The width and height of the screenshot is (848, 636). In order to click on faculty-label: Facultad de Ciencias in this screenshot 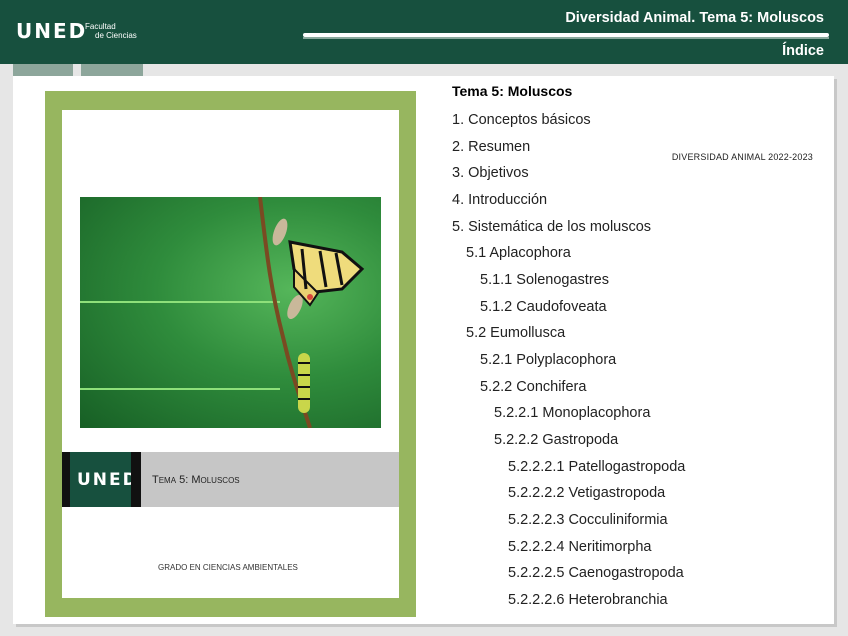, I will do `click(111, 31)`.